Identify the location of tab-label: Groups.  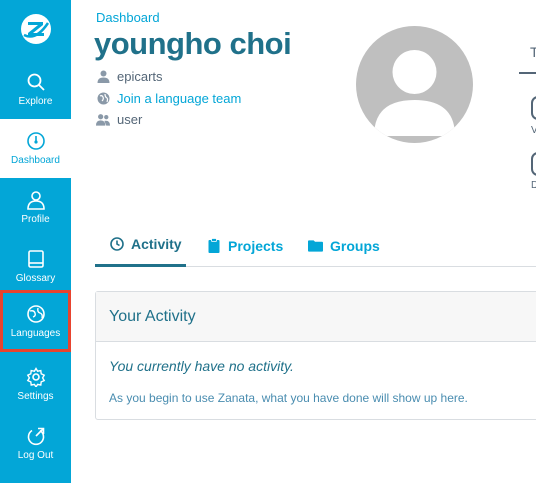
(355, 245).